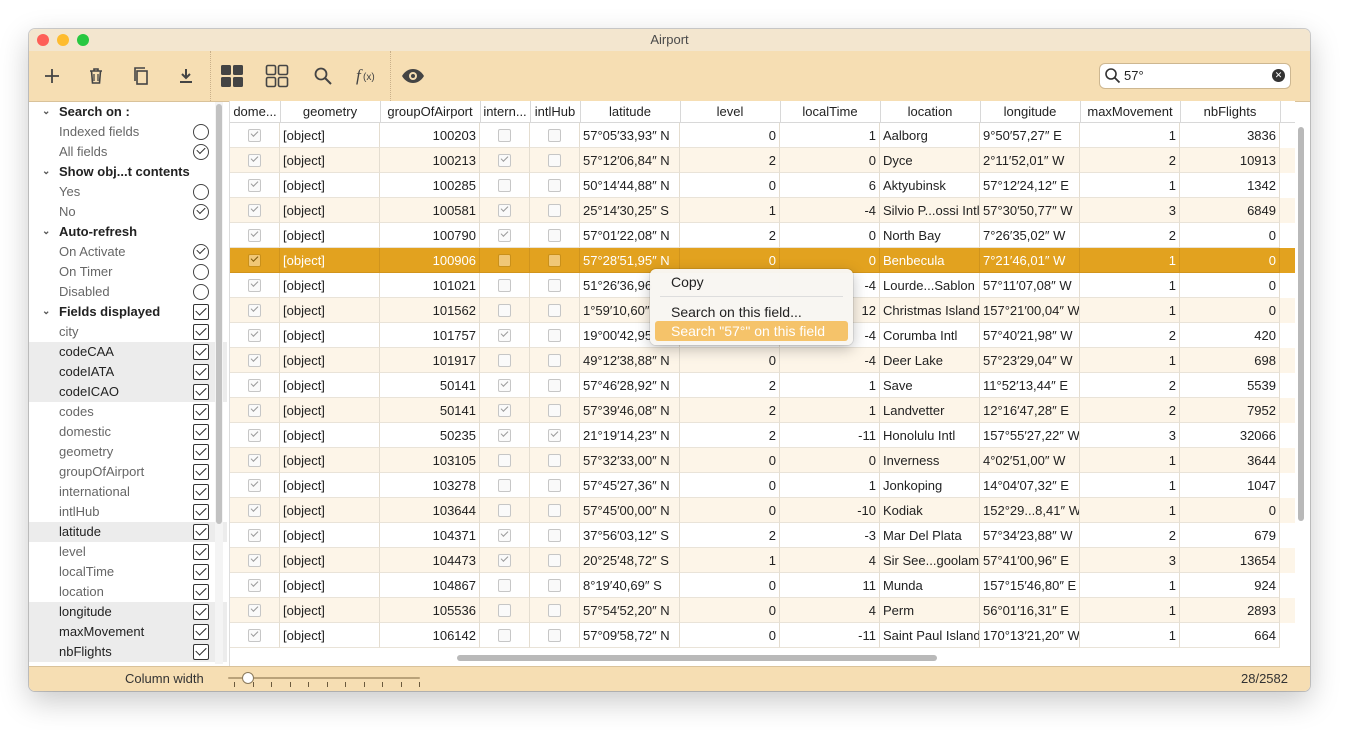 The width and height of the screenshot is (1345, 730). Describe the element at coordinates (186, 76) in the screenshot. I see `download-button` at that location.